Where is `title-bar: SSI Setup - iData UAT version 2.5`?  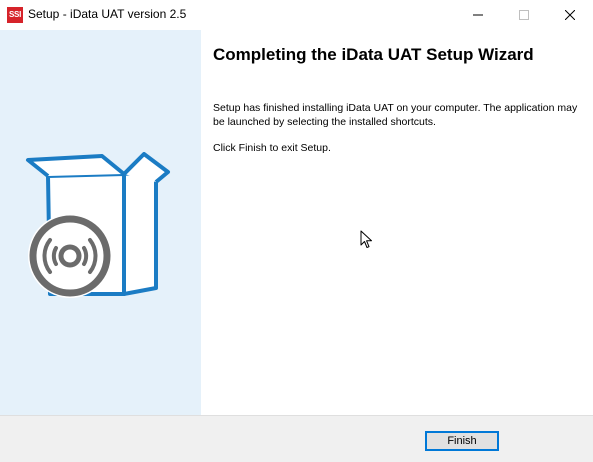
title-bar: SSI Setup - iData UAT version 2.5 is located at coordinates (296, 15).